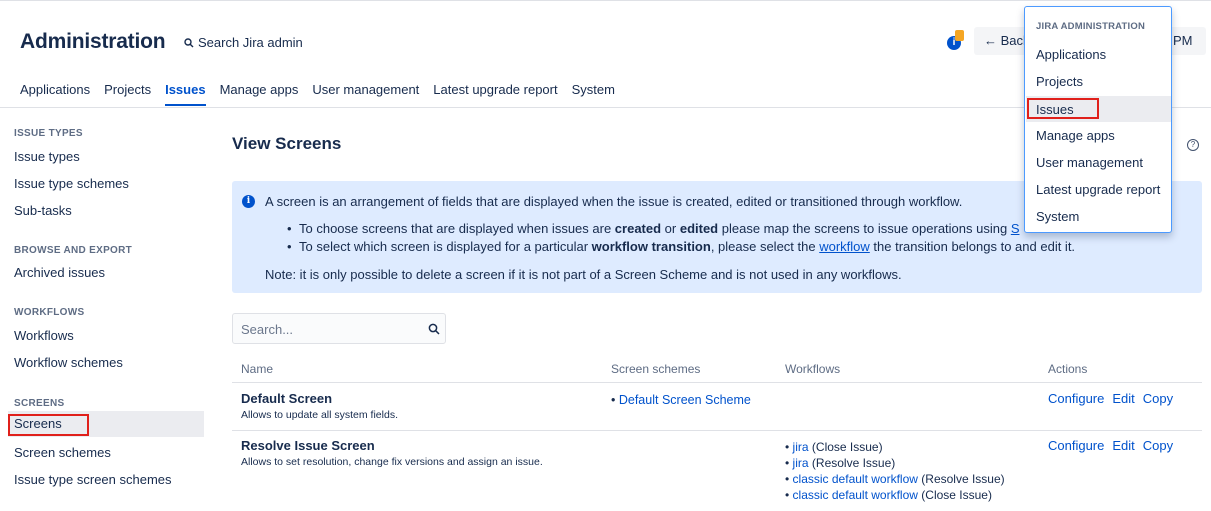 This screenshot has width=1211, height=511. I want to click on table-row-divider, so click(717, 430).